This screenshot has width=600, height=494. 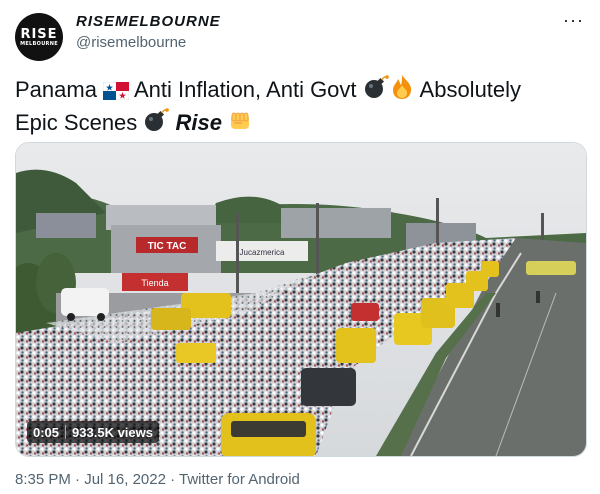 I want to click on rise-word: Rise, so click(x=199, y=122).